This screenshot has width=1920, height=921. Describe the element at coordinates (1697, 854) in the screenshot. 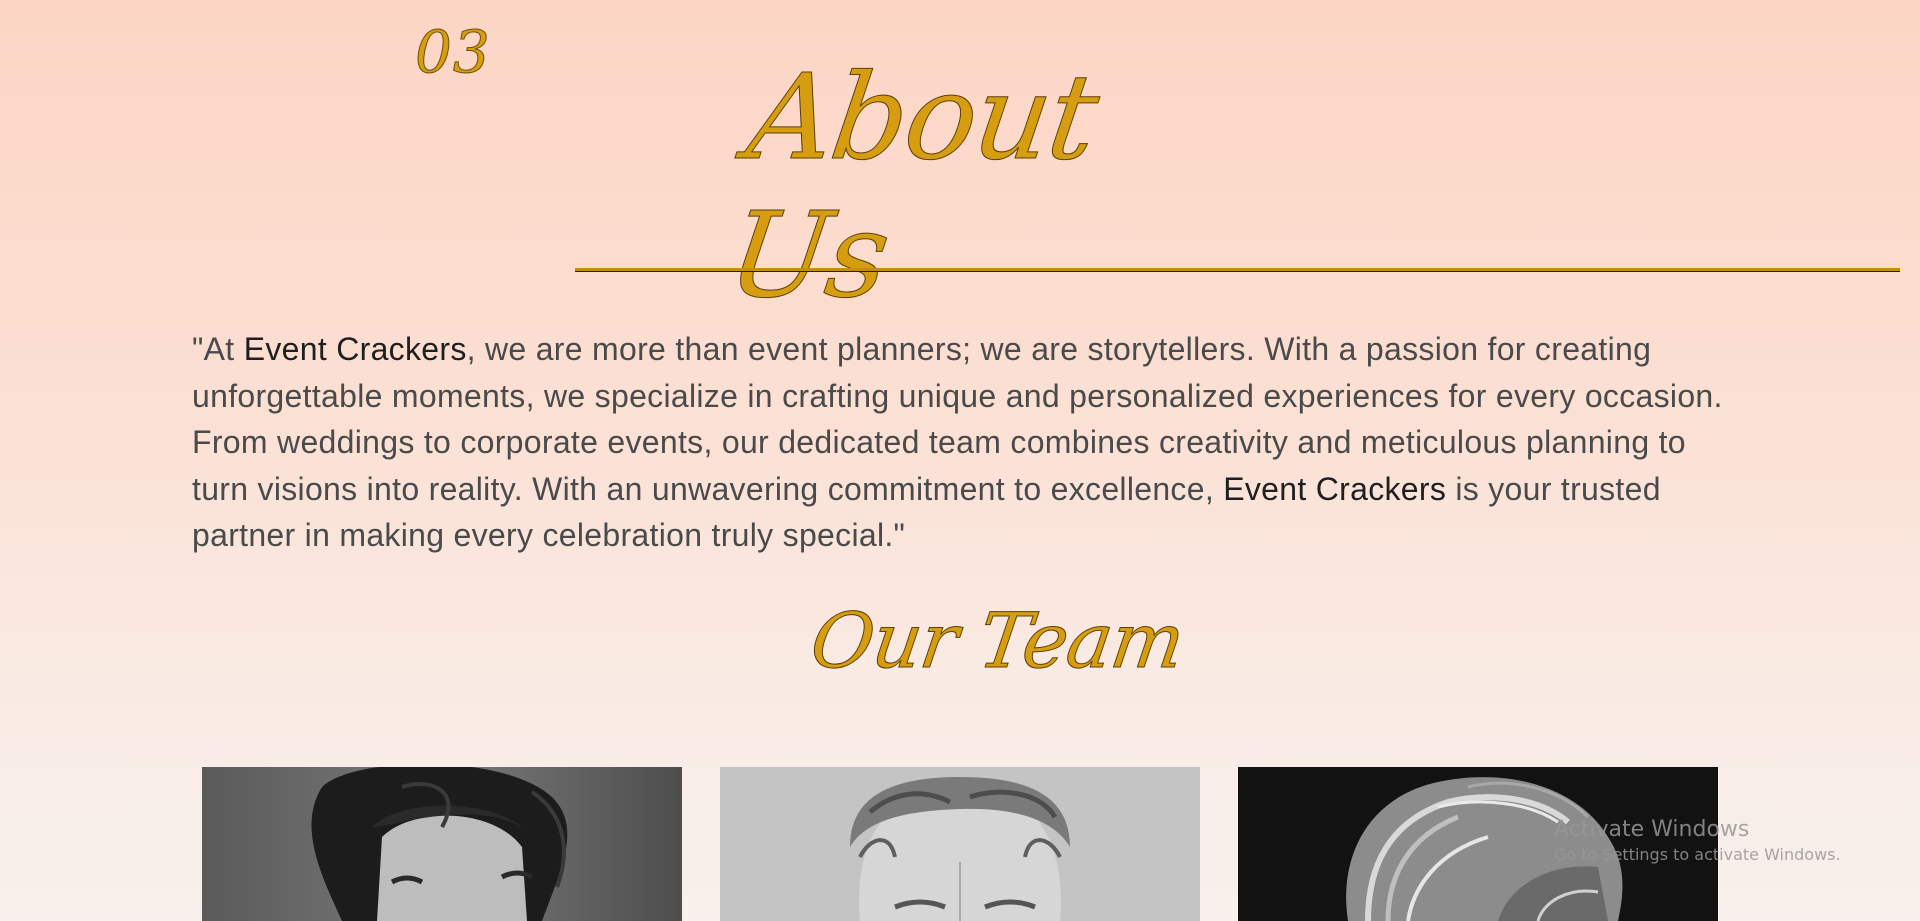

I see `watermark-subtitle: Go to Settings to activate Windows.` at that location.